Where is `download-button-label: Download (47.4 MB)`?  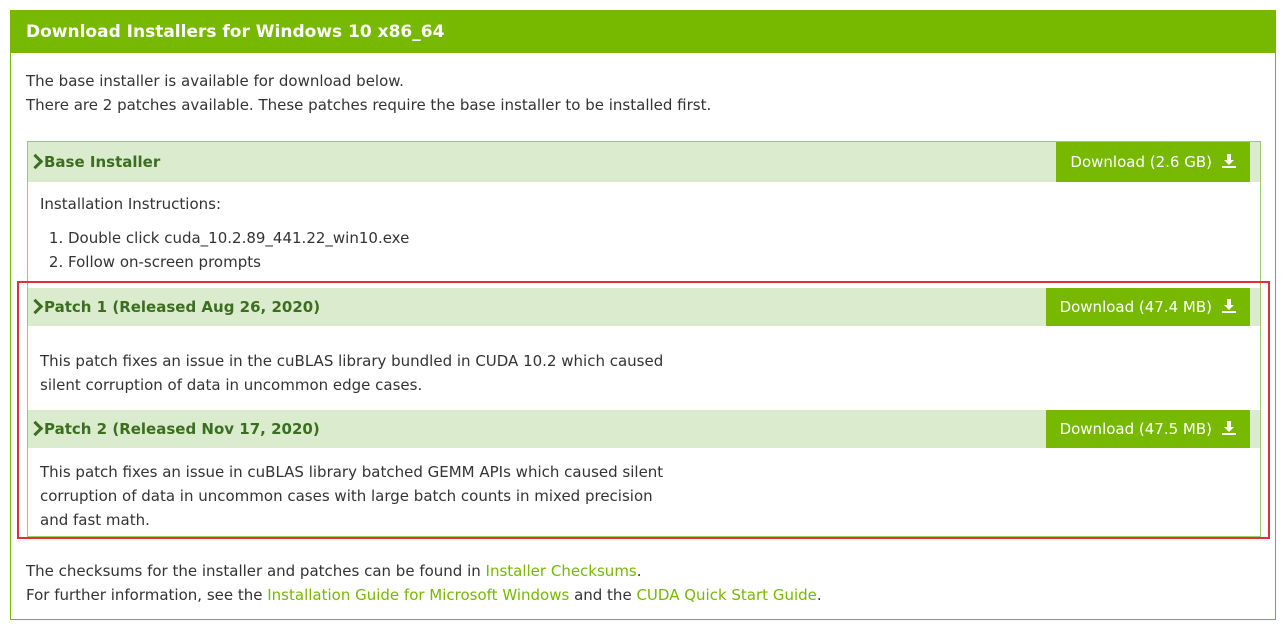 download-button-label: Download (47.4 MB) is located at coordinates (1135, 307).